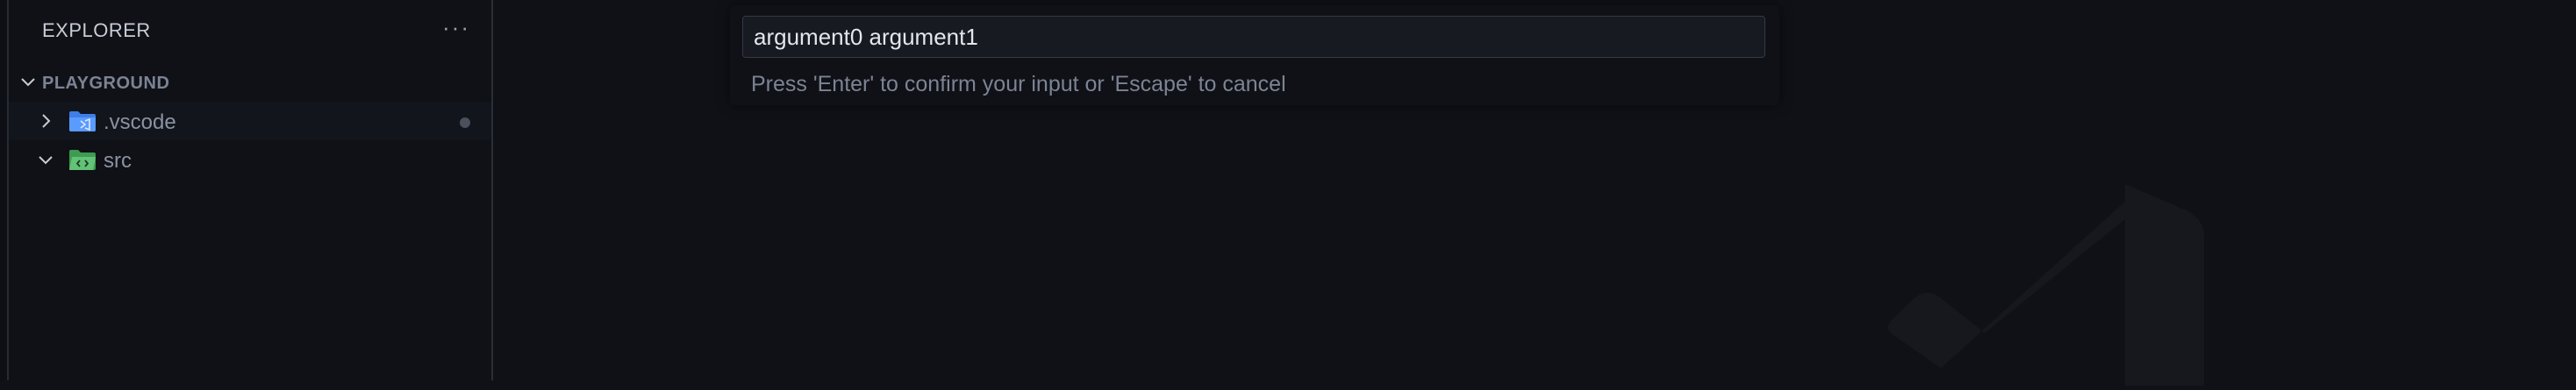  Describe the element at coordinates (4, 190) in the screenshot. I see `activity-bar-edge` at that location.